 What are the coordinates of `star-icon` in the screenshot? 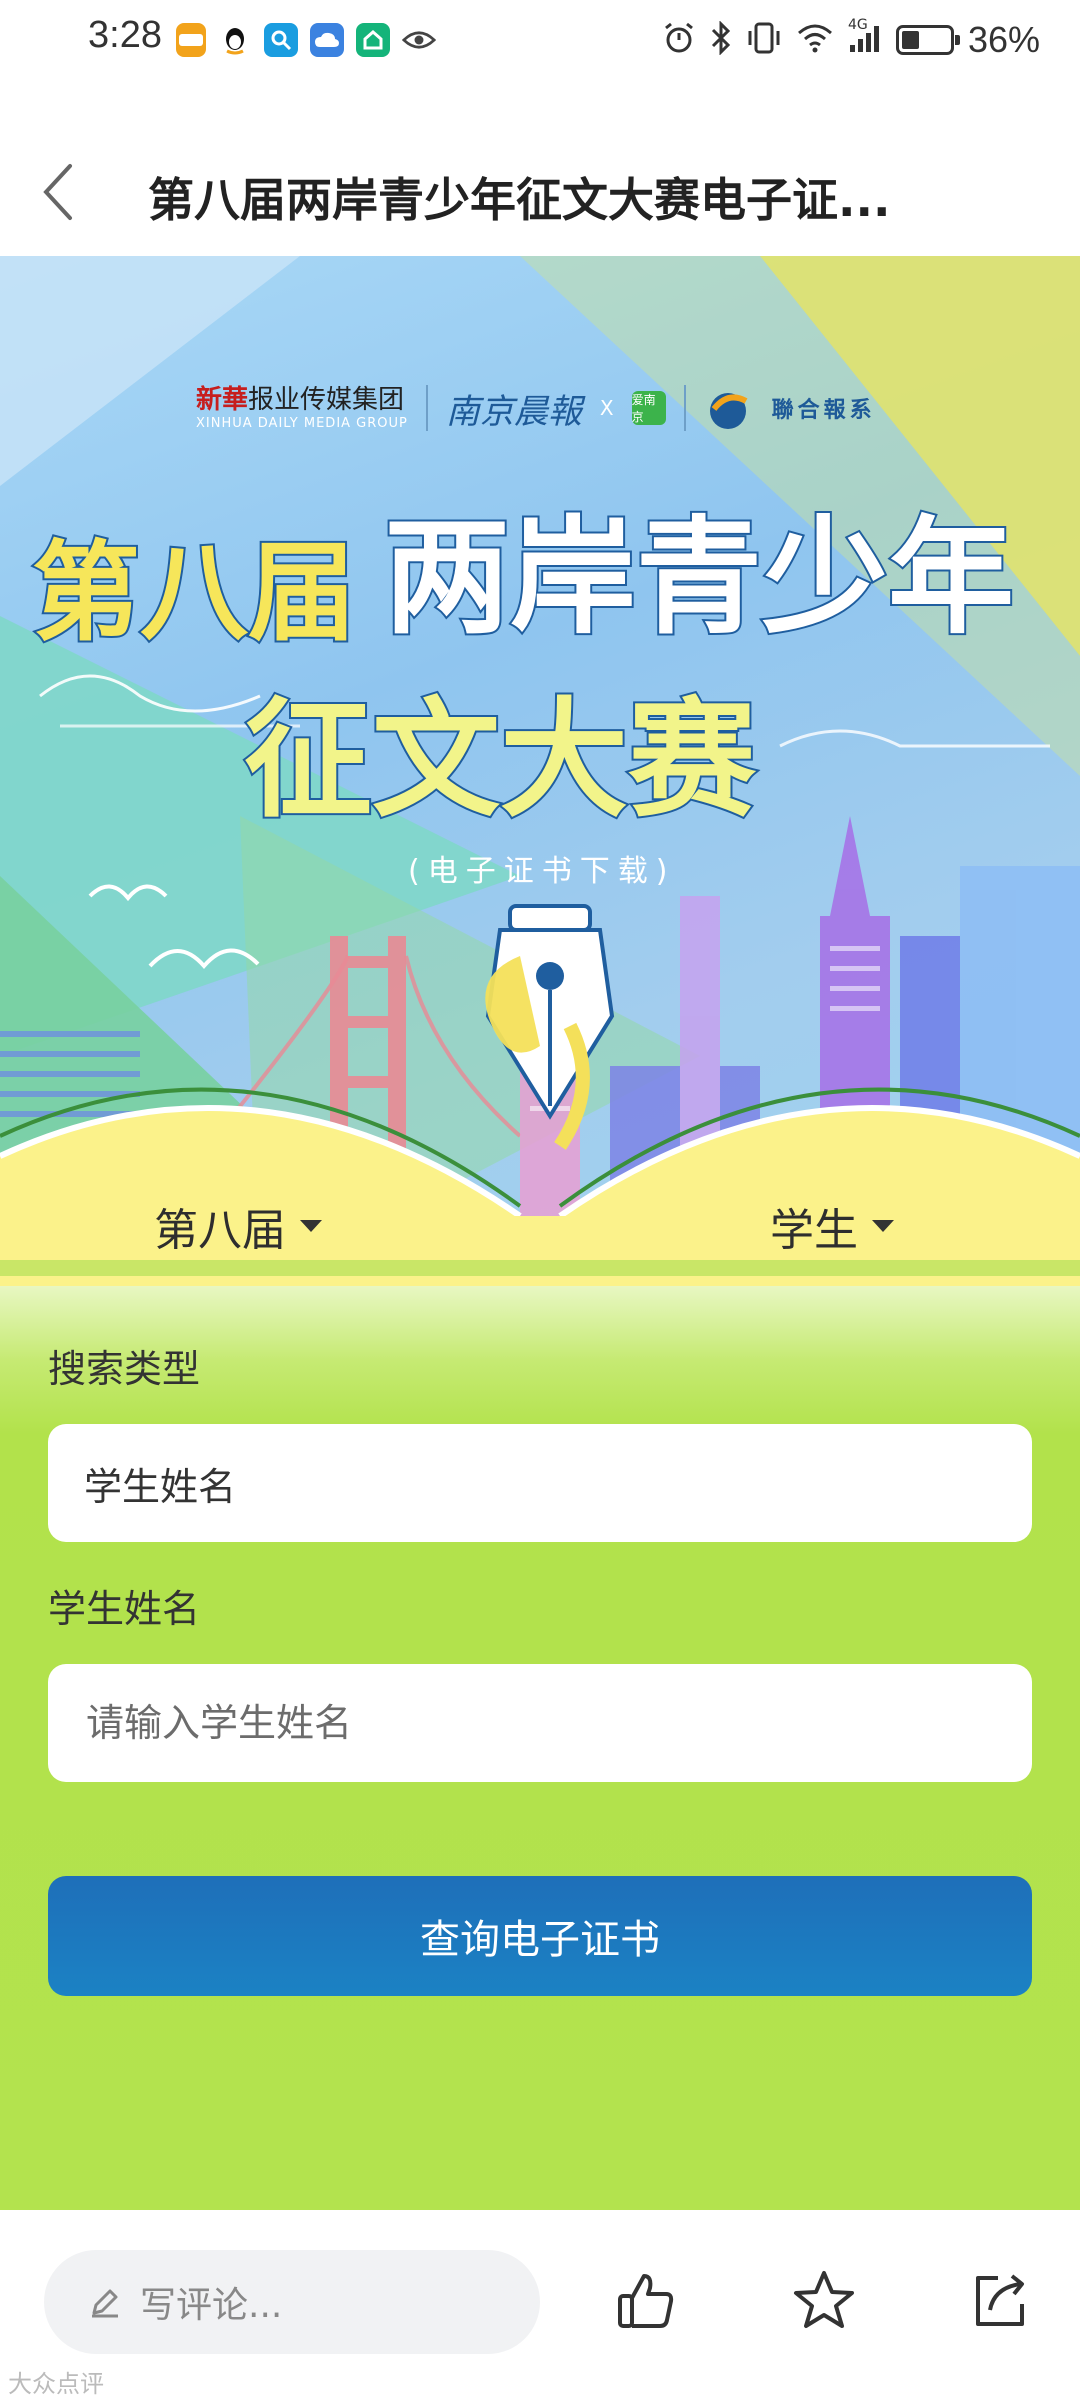 It's located at (824, 2299).